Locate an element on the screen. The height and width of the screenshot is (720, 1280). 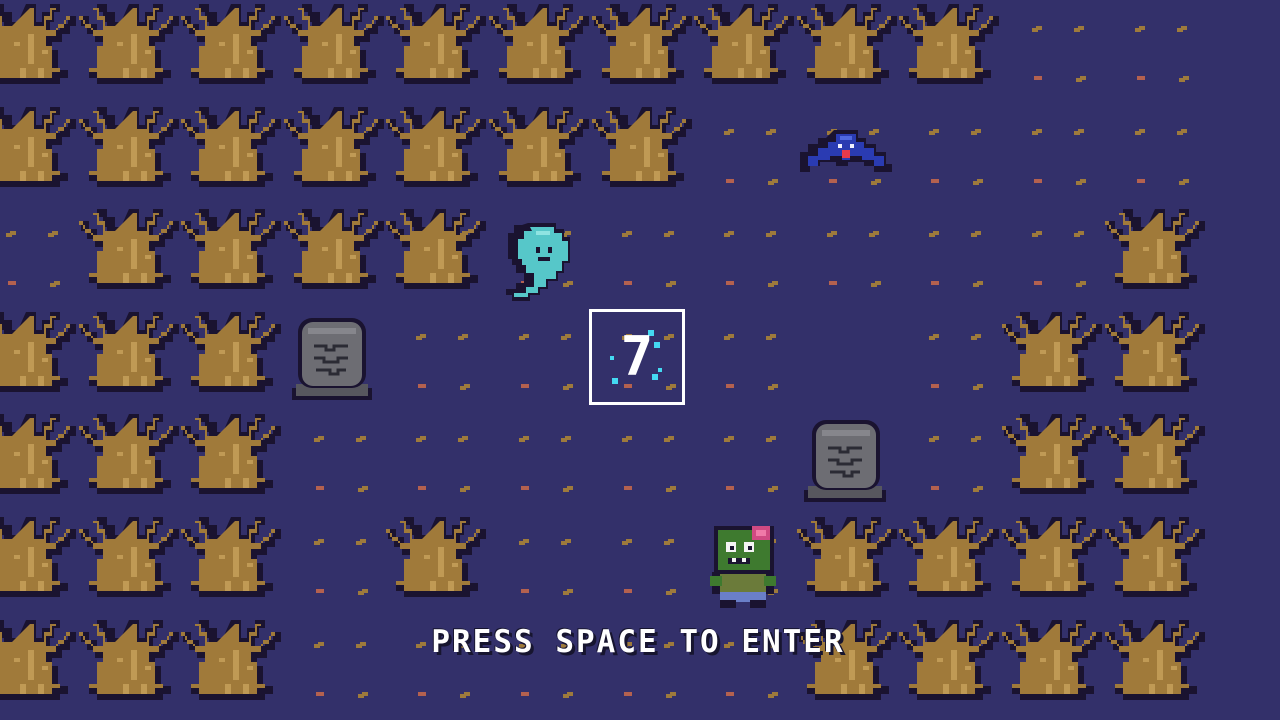
bat-enemy is located at coordinates (842, 154).